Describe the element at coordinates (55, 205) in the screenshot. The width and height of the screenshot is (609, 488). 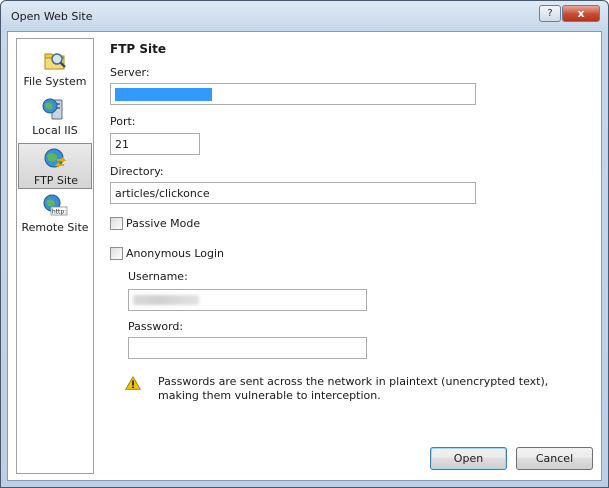
I see `http-globe-icon: http:` at that location.